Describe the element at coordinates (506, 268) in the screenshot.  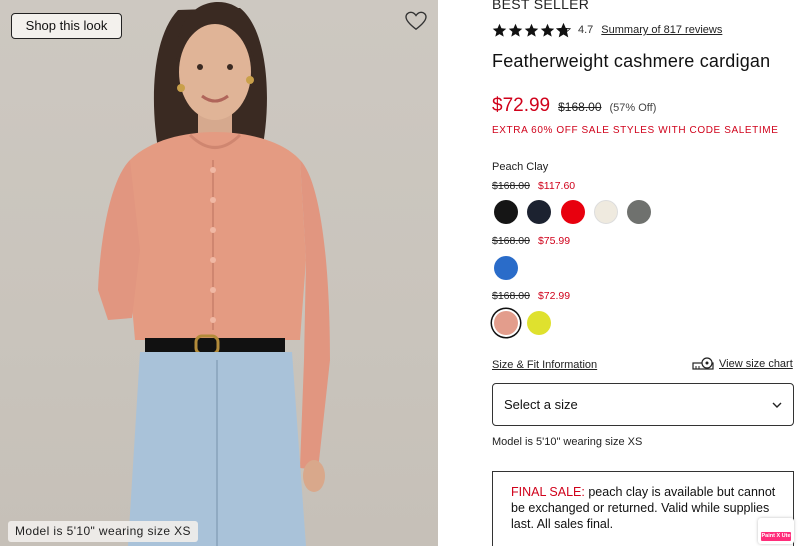
I see `swatch-blue` at that location.